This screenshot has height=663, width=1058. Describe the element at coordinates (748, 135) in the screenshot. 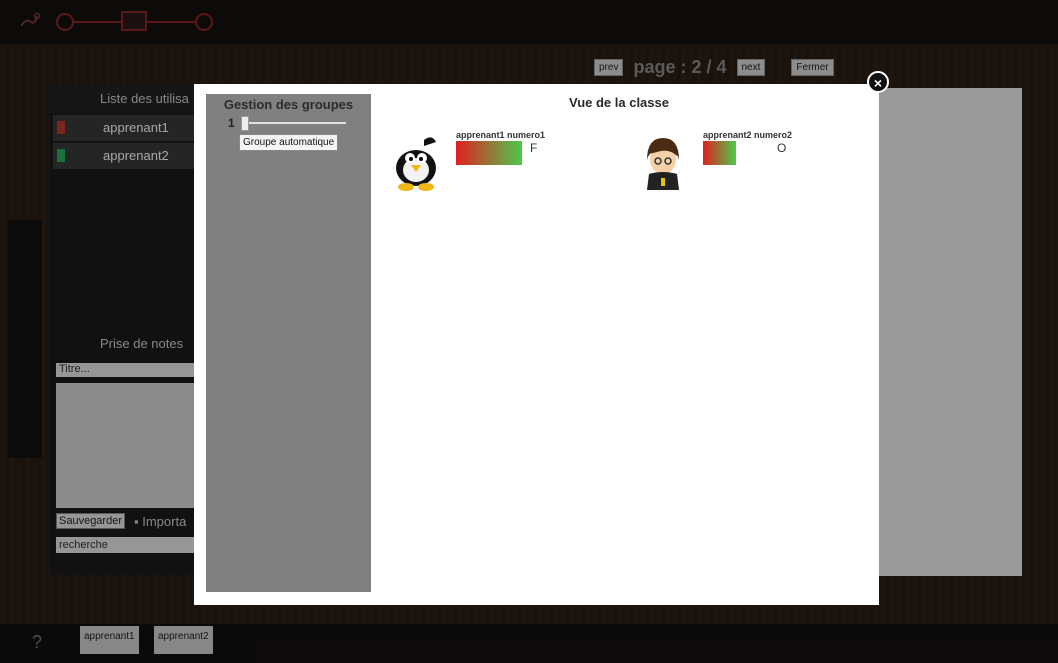

I see `student-name: apprenant2 numero2` at that location.